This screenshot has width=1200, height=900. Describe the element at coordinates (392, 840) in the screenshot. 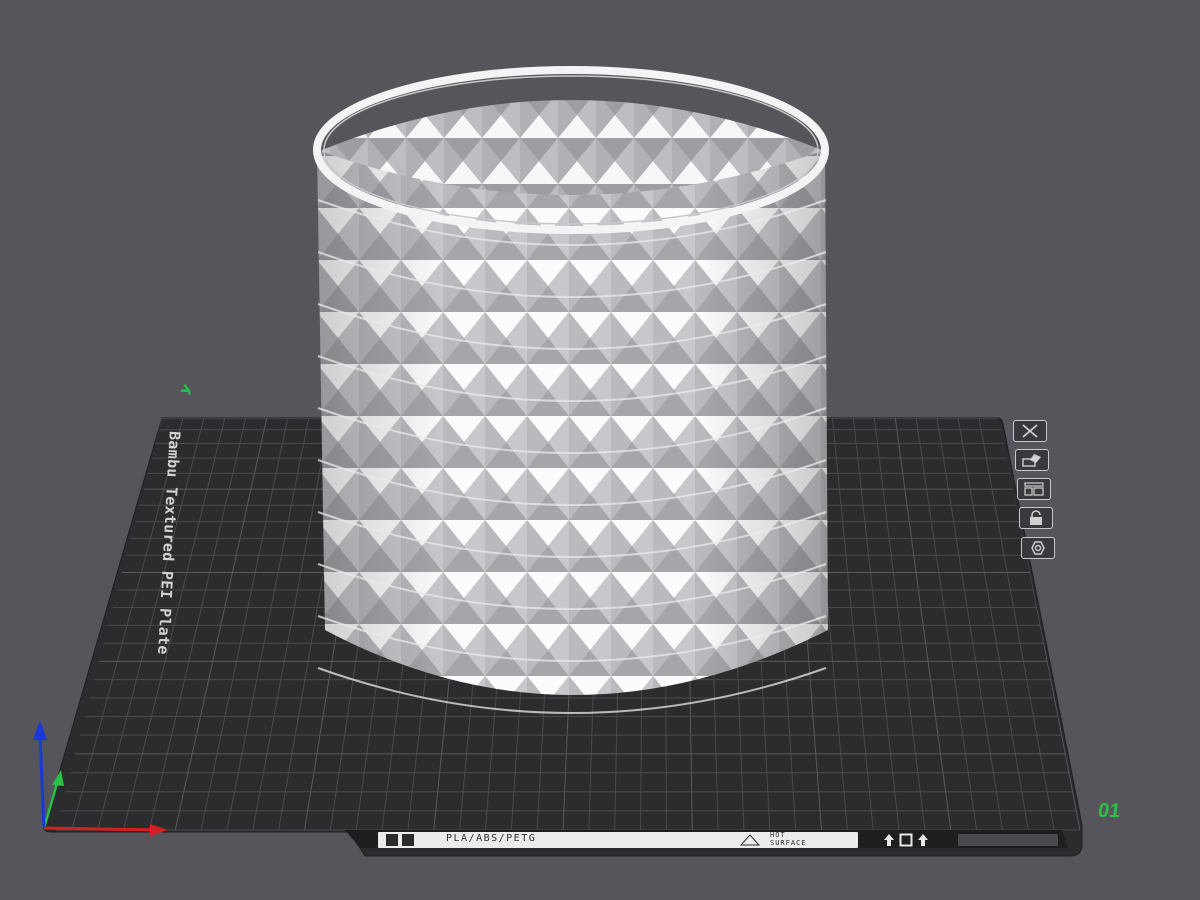

I see `plate-type-icon` at that location.